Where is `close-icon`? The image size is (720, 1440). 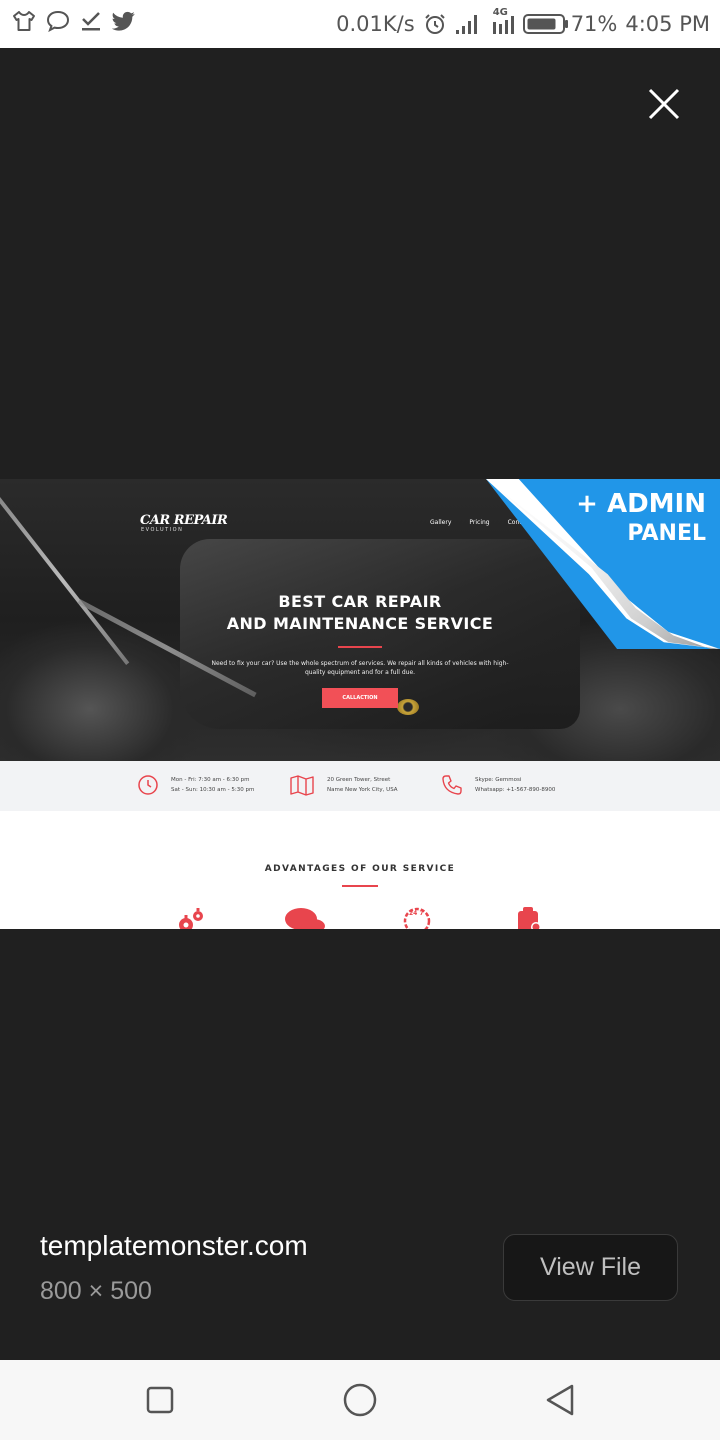 close-icon is located at coordinates (664, 104).